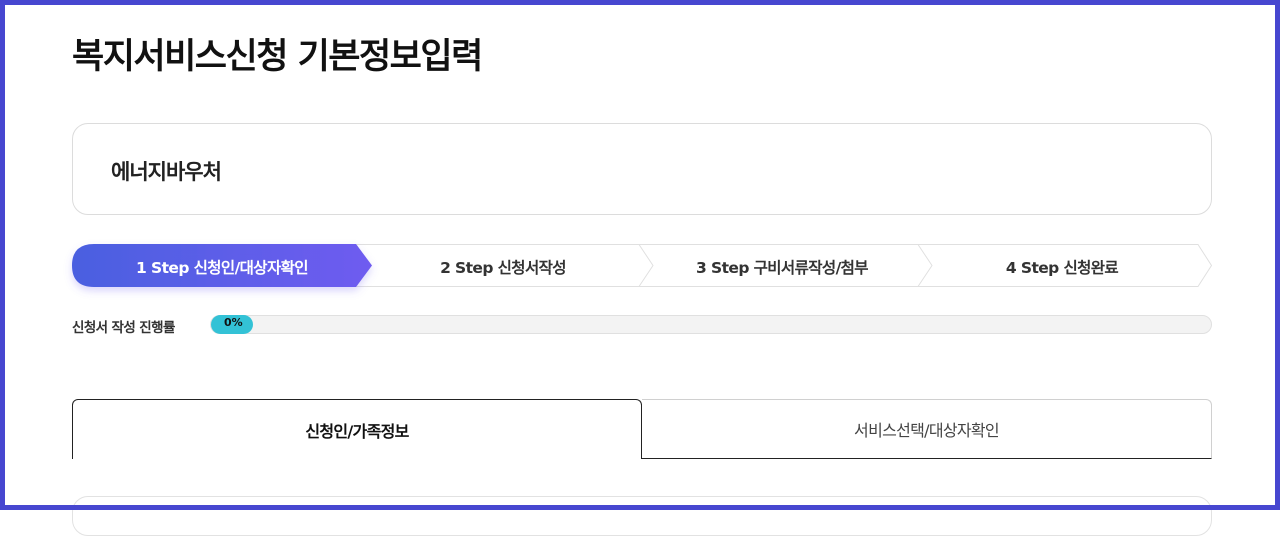  I want to click on tab-applicant-family-info: 신청인/가족정보, so click(357, 429).